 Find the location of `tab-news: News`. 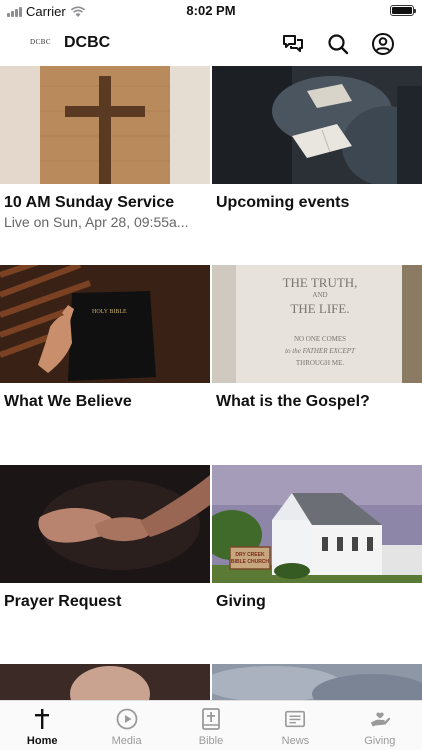

tab-news: News is located at coordinates (295, 725).